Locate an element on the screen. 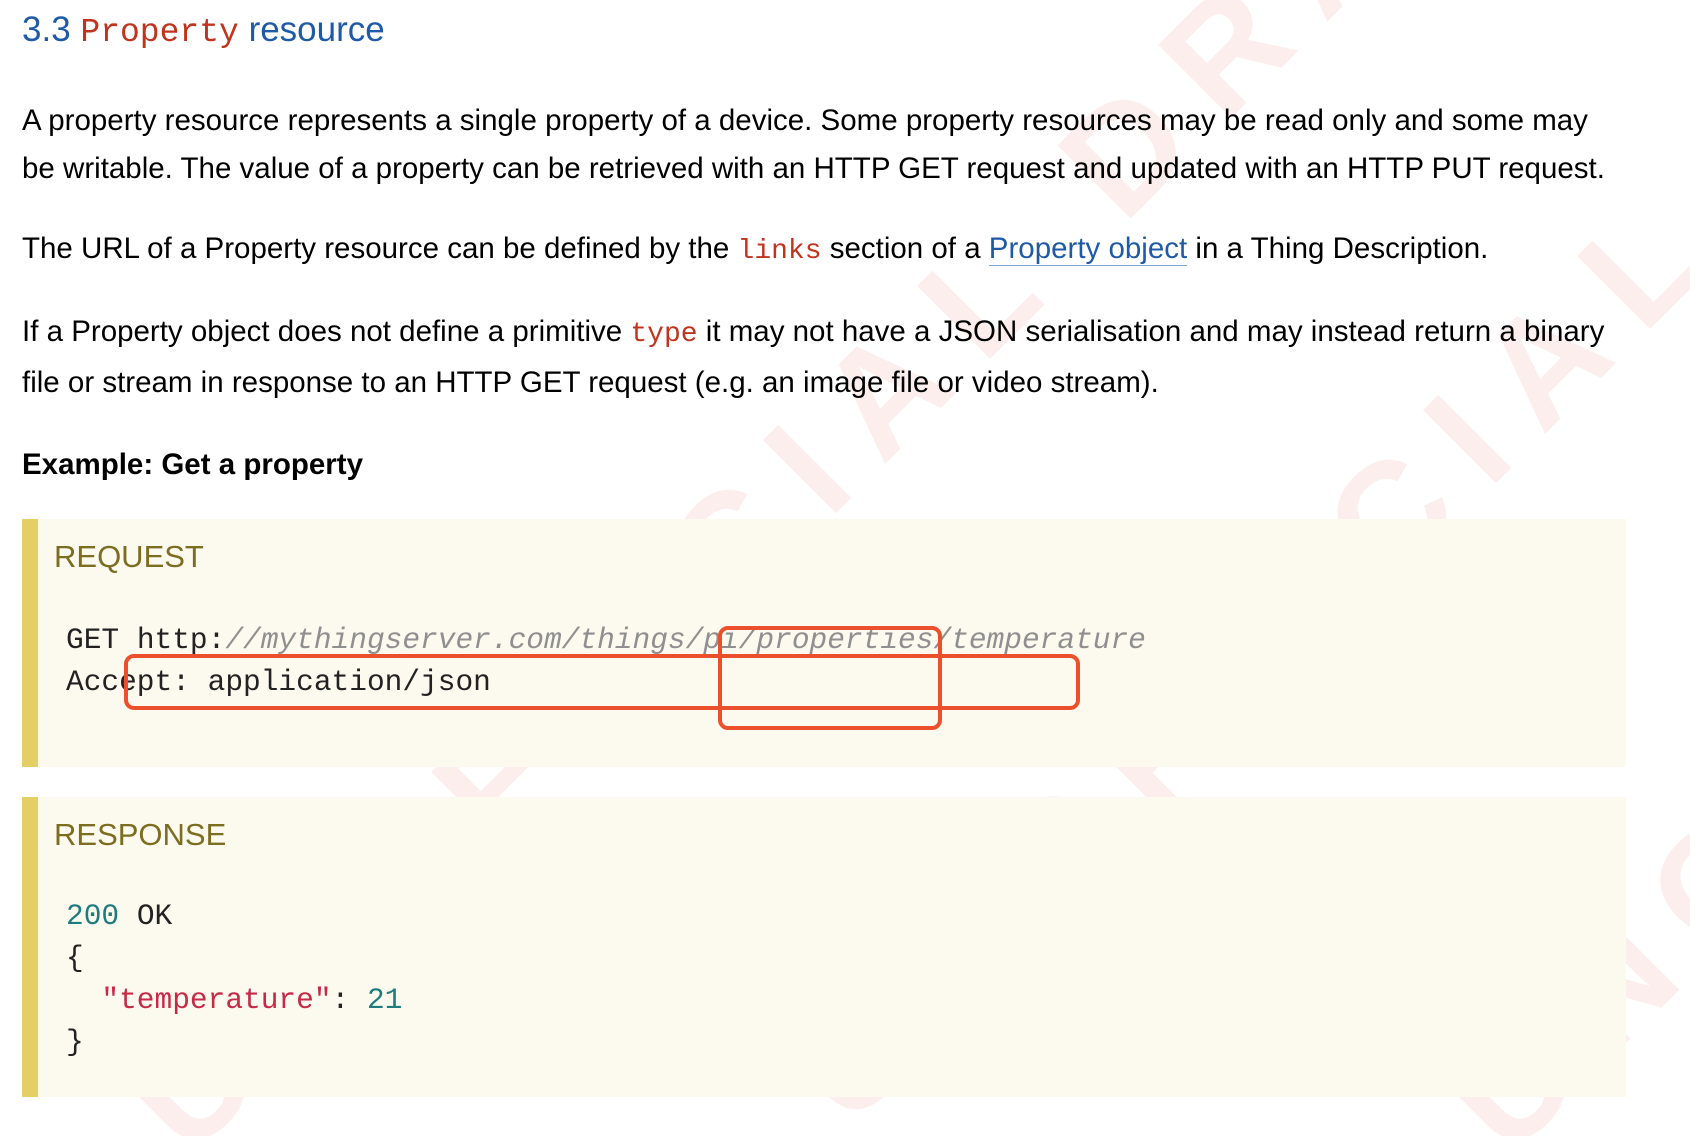 This screenshot has height=1136, width=1690. request-method: GET is located at coordinates (93, 640).